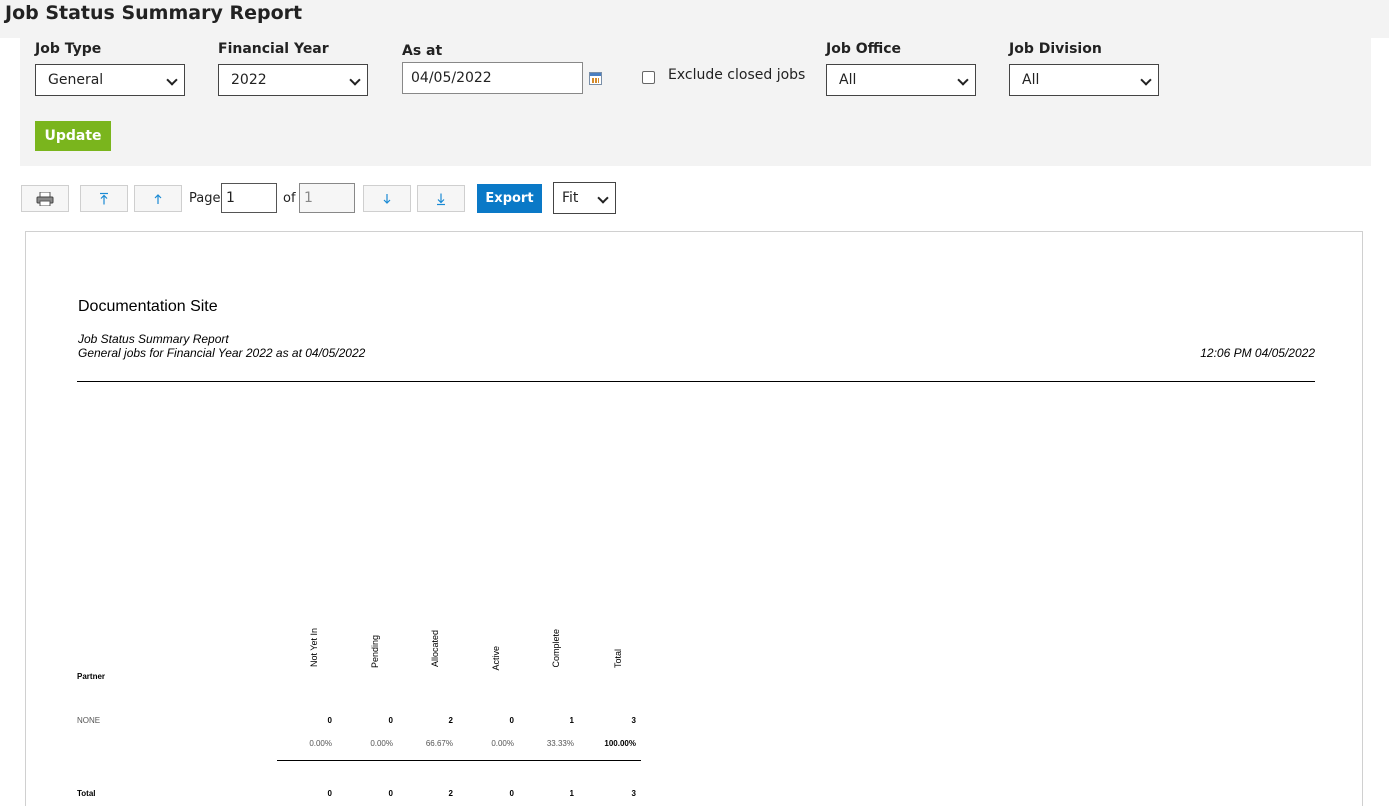 This screenshot has width=1389, height=806. Describe the element at coordinates (110, 80) in the screenshot. I see `job-type-select: General` at that location.